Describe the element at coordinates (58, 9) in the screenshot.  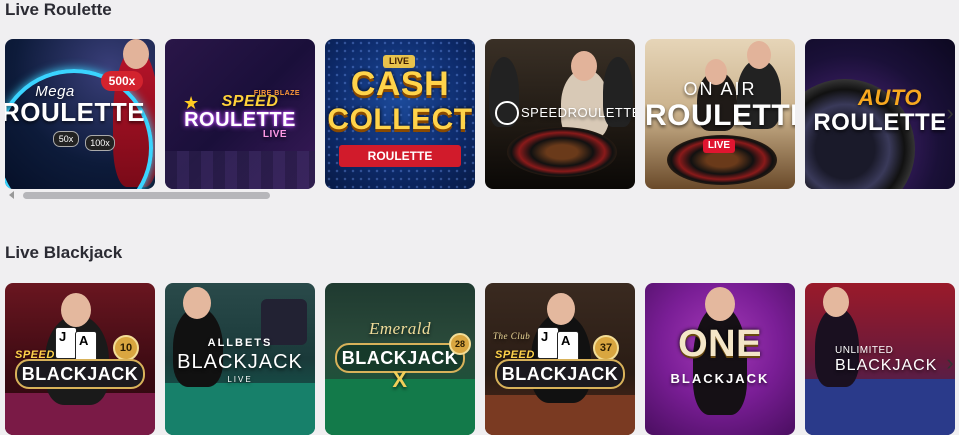
I see `section-title-live-roulette: Live Roulette` at that location.